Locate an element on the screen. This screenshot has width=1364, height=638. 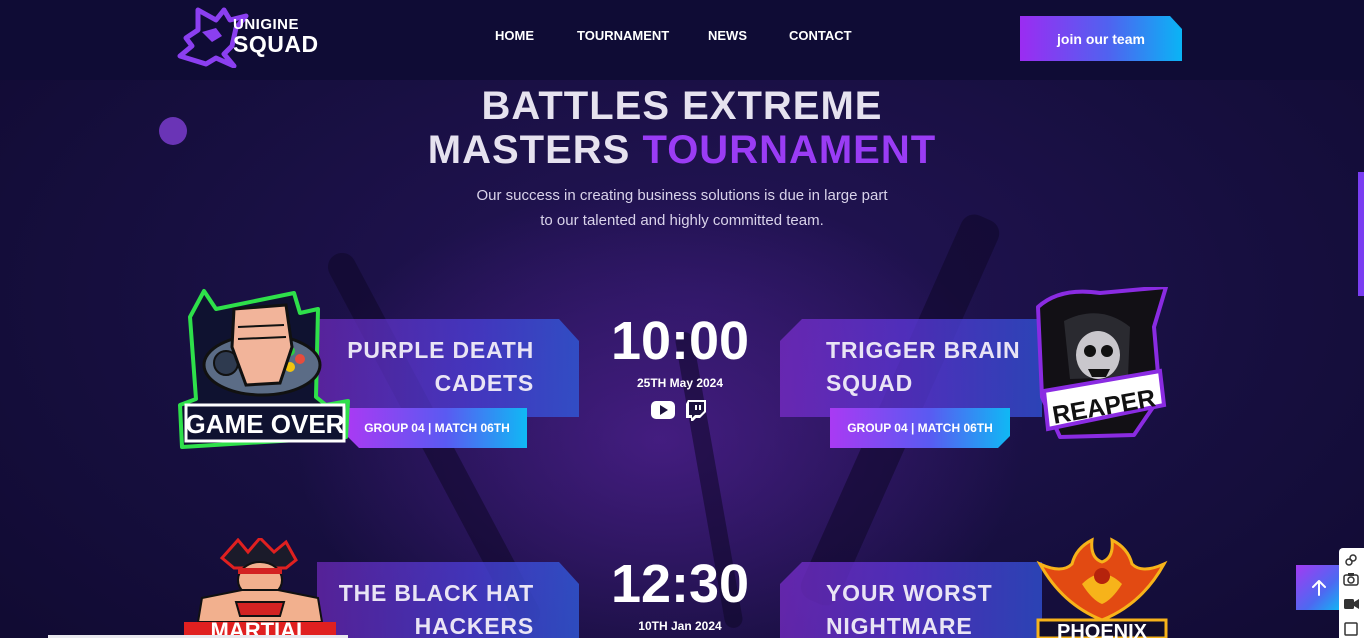
hero-title-line2: MASTERS TOURNAMENT is located at coordinates (682, 150).